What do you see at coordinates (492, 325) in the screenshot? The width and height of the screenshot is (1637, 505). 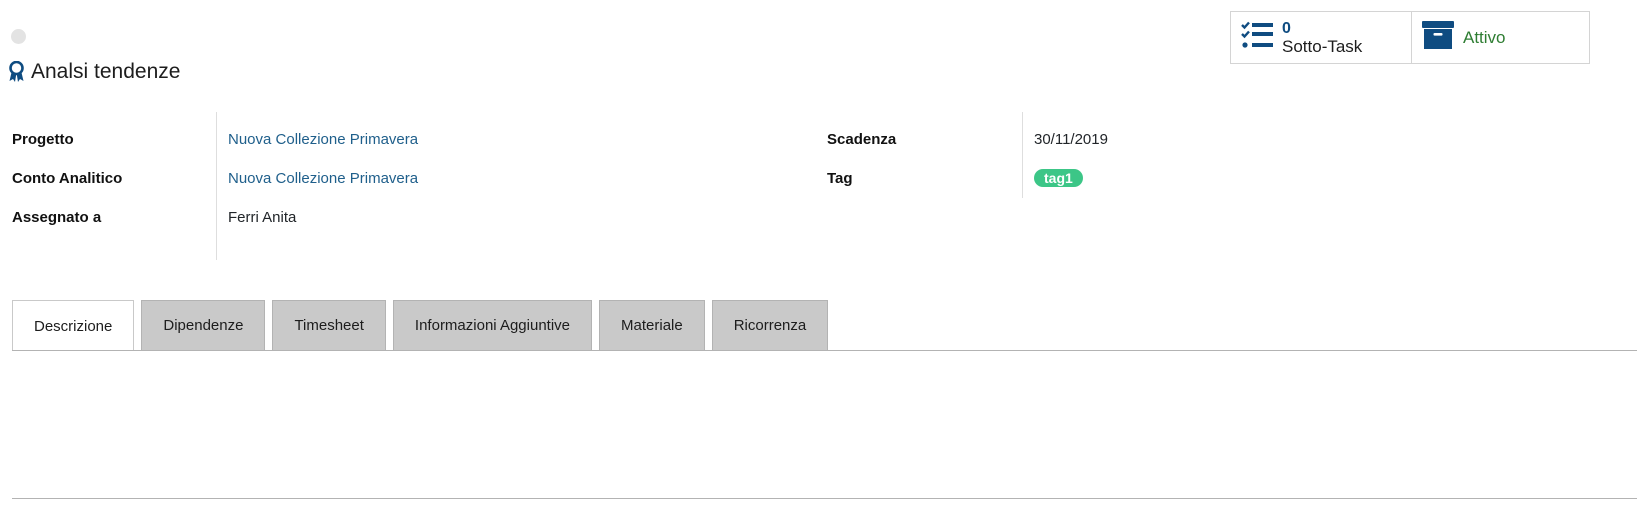 I see `tab-informazioni-aggiuntive: Informazioni Aggiuntive` at bounding box center [492, 325].